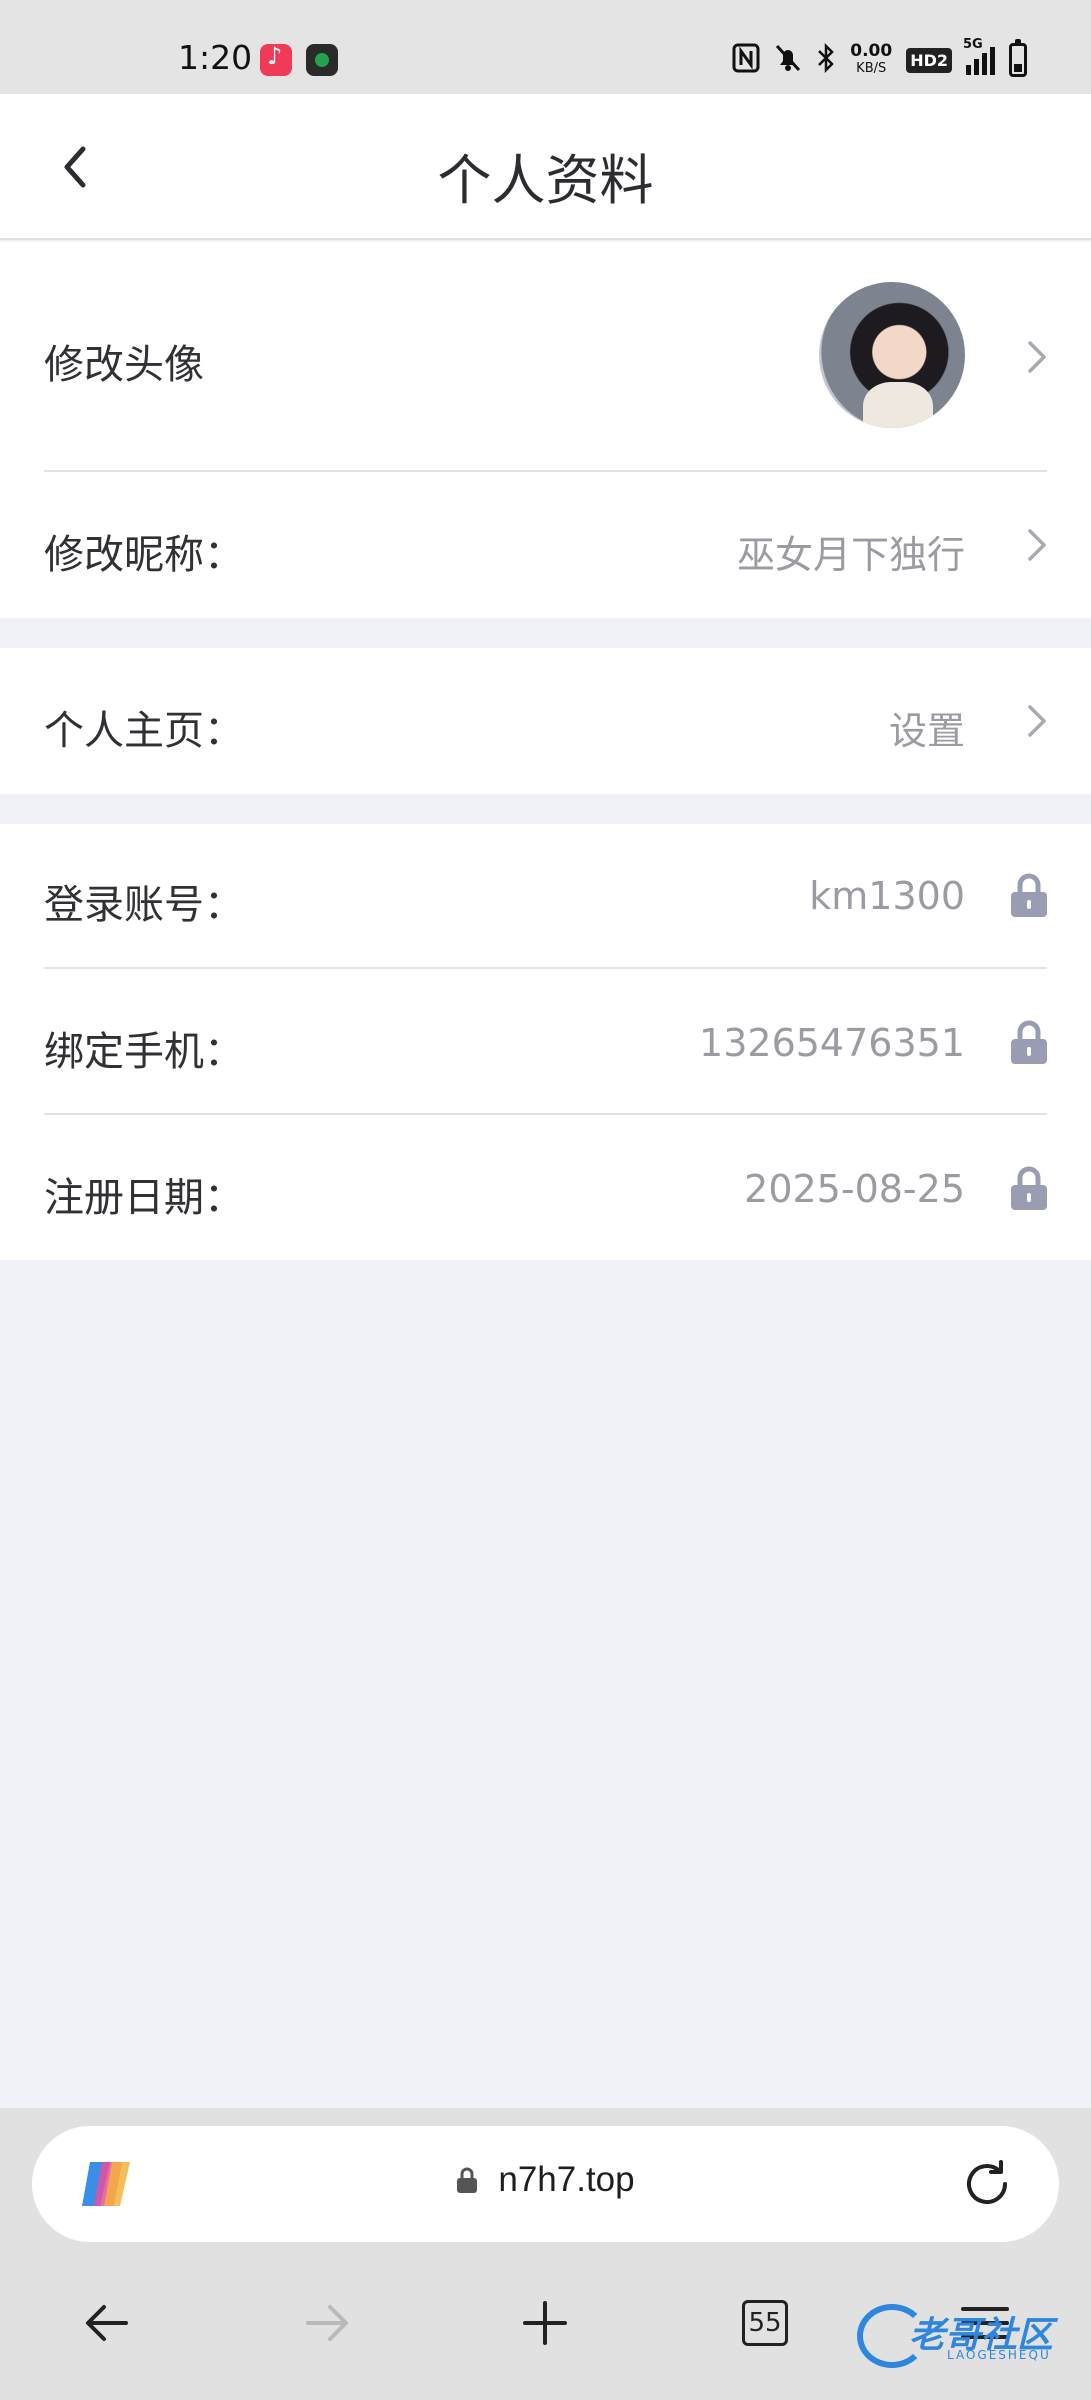  What do you see at coordinates (566, 2179) in the screenshot?
I see `url-text: n7h7.top` at bounding box center [566, 2179].